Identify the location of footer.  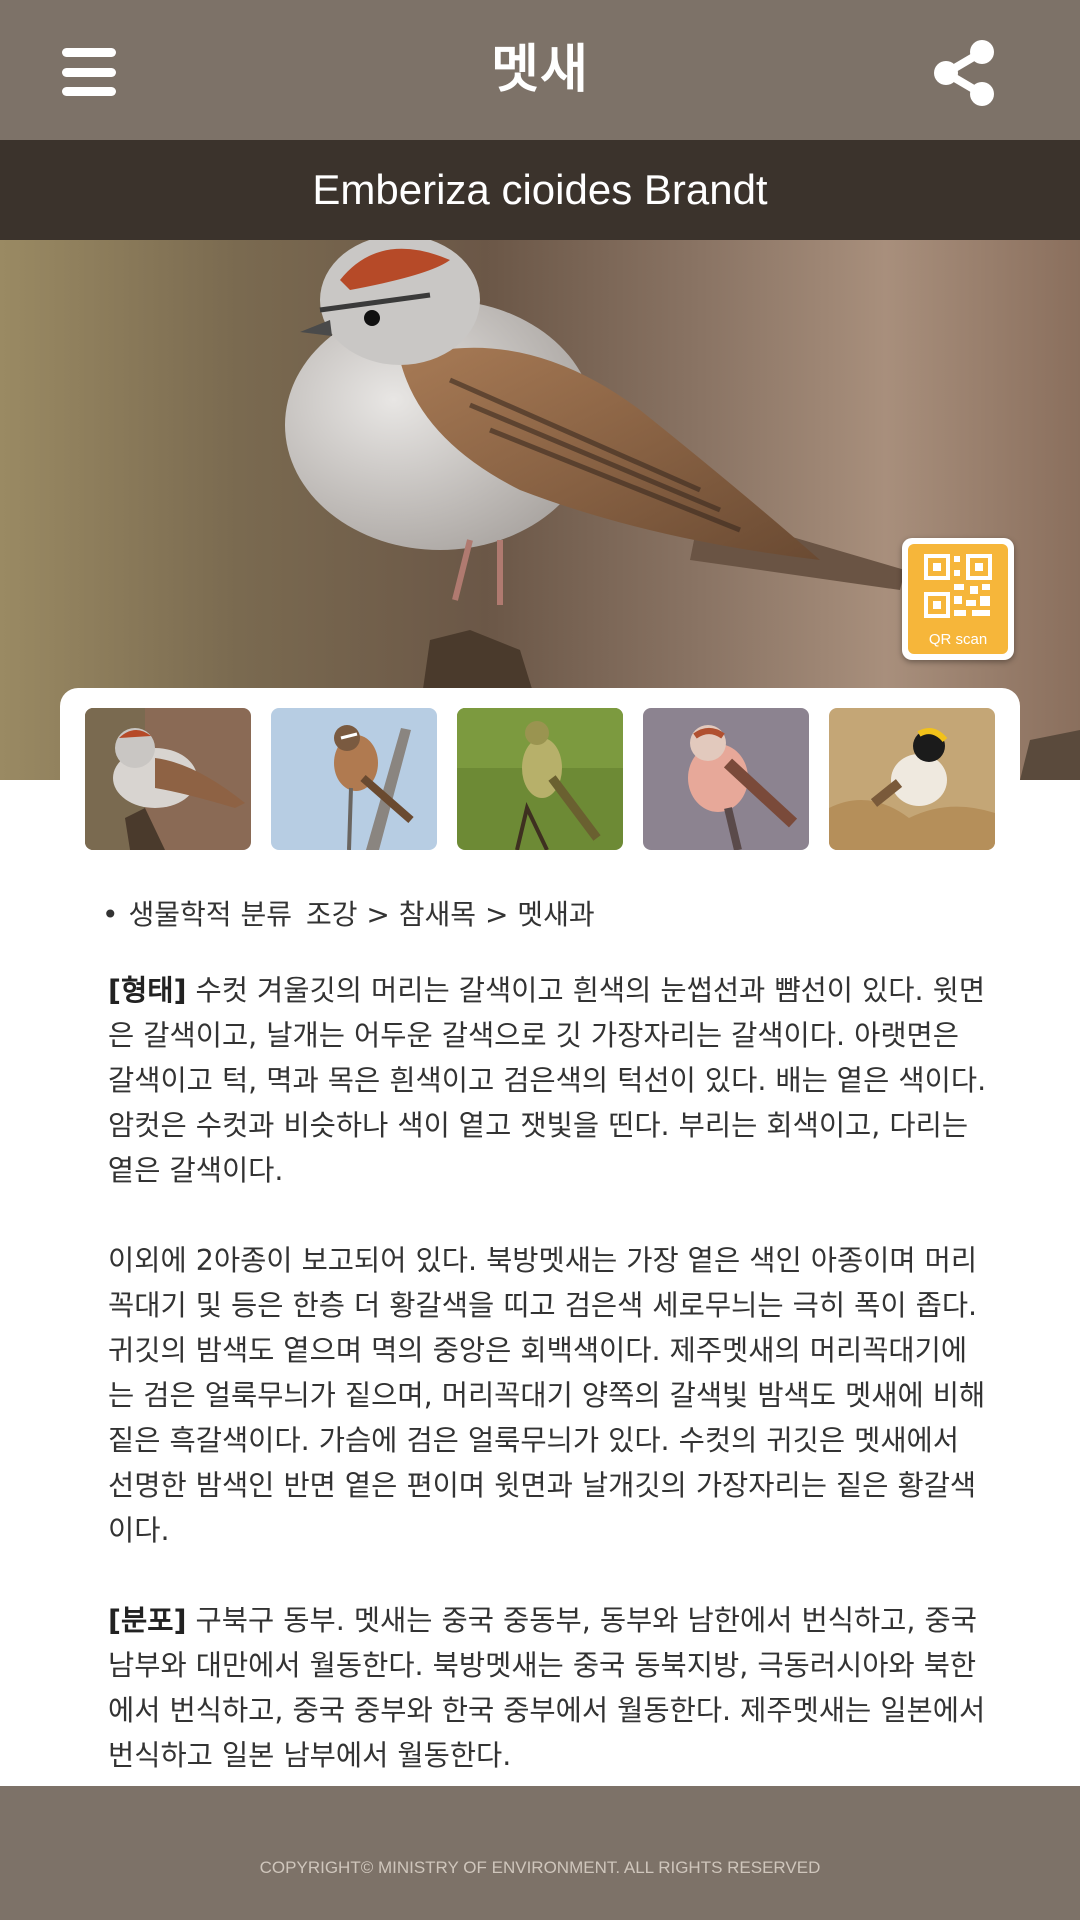
(540, 1853).